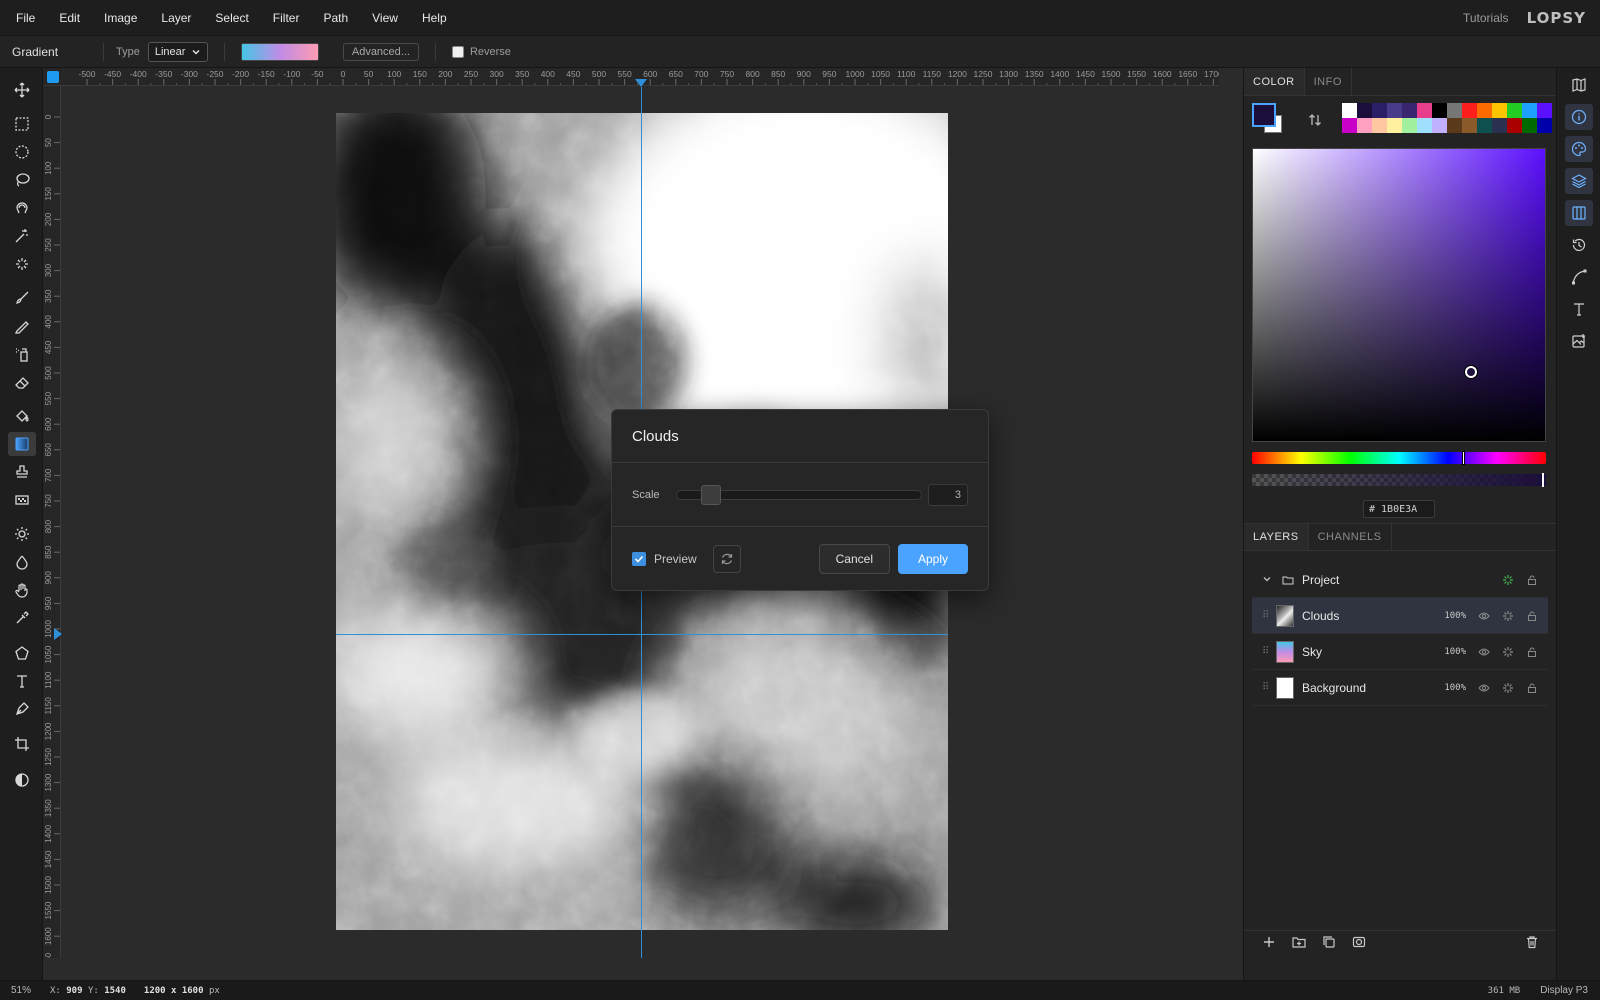 This screenshot has width=1600, height=1000. What do you see at coordinates (641, 83) in the screenshot?
I see `guide-marker-top` at bounding box center [641, 83].